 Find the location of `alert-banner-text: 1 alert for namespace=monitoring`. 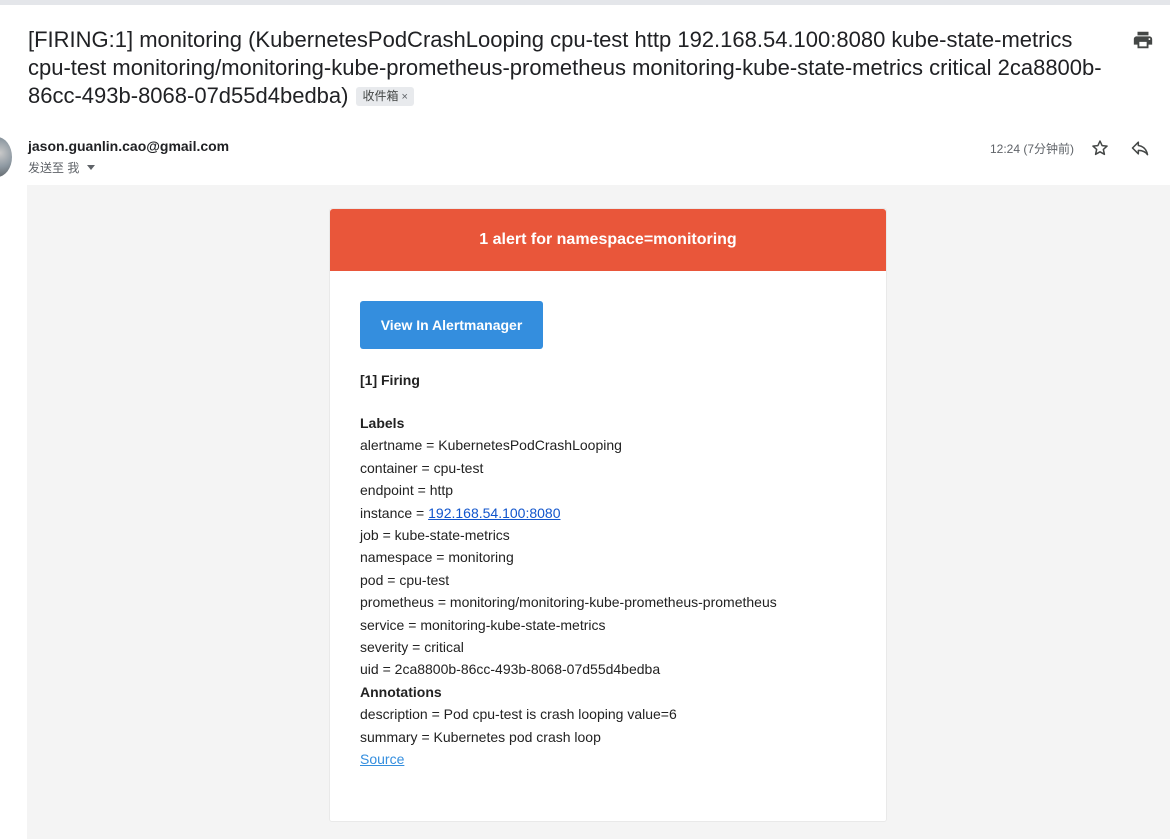

alert-banner-text: 1 alert for namespace=monitoring is located at coordinates (608, 239).